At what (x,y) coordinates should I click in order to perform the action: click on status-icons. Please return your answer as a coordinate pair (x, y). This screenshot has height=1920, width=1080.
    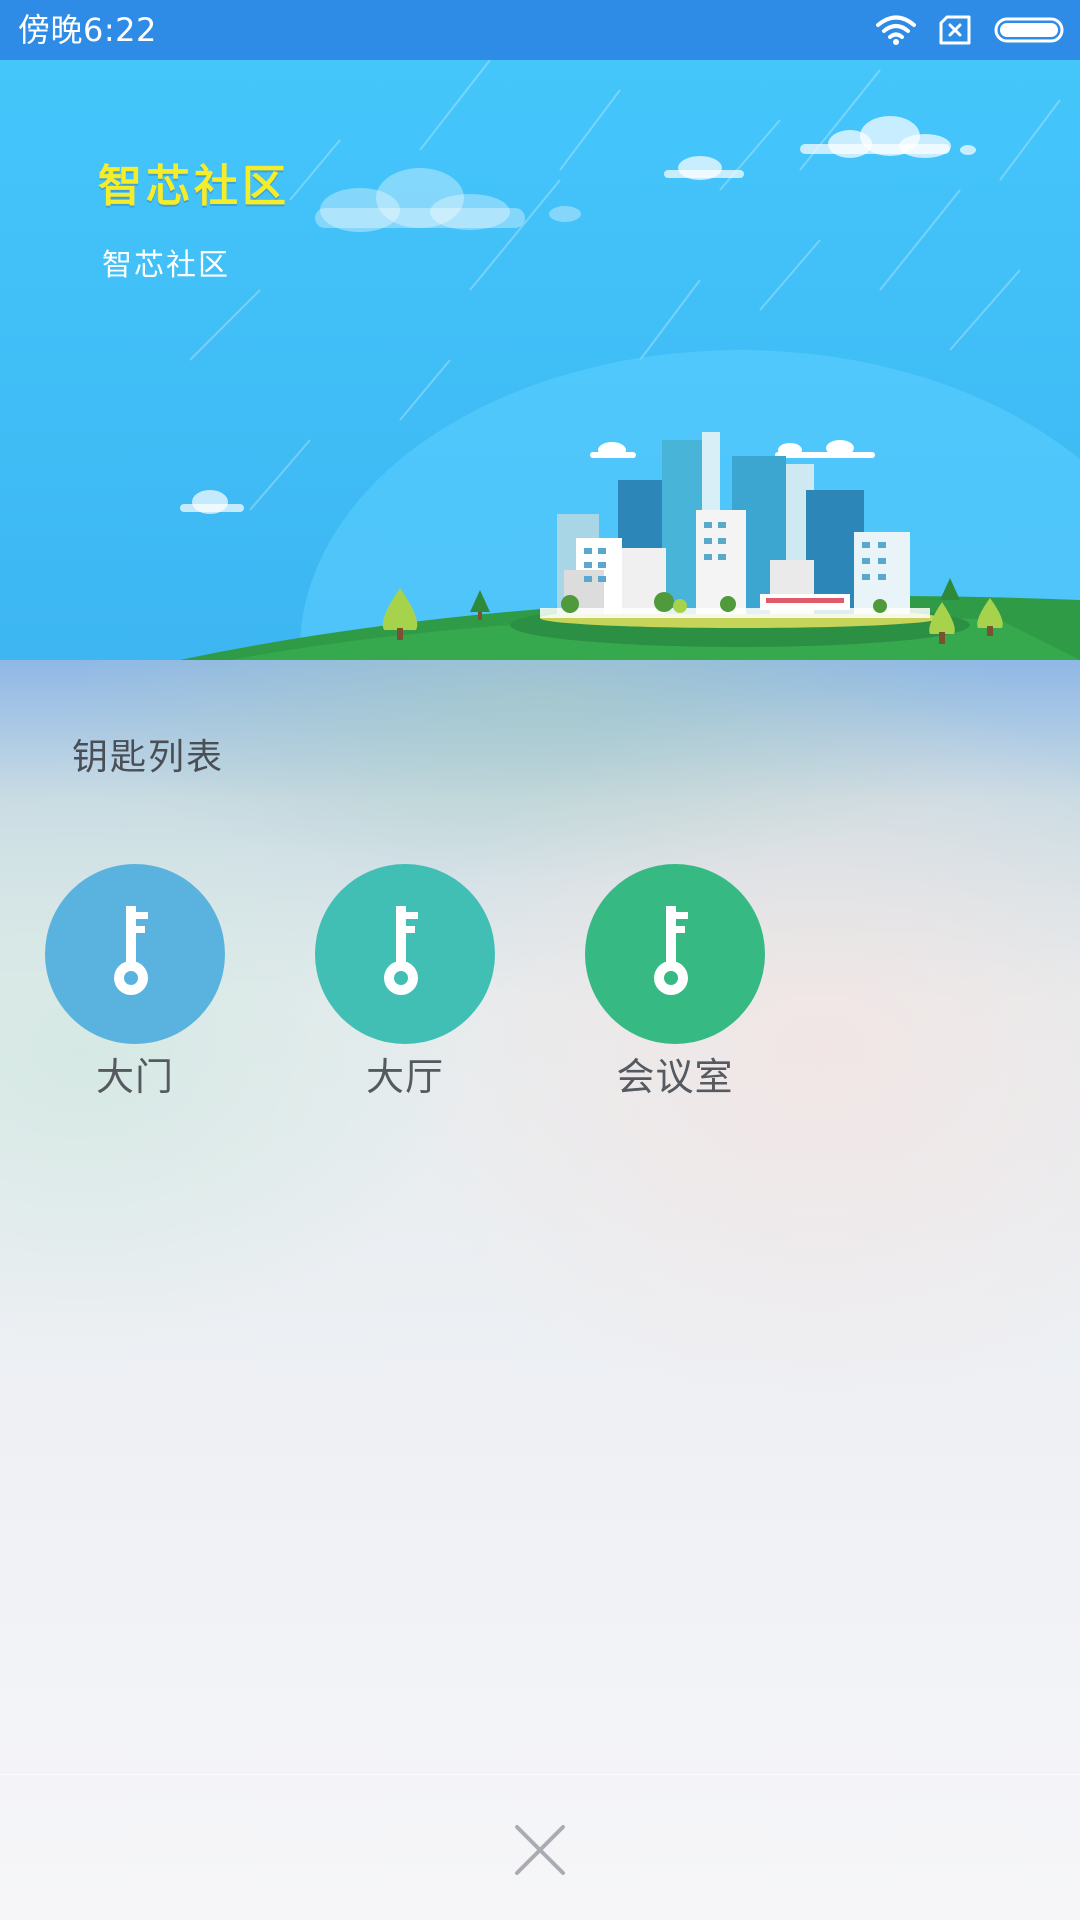
    Looking at the image, I should click on (971, 30).